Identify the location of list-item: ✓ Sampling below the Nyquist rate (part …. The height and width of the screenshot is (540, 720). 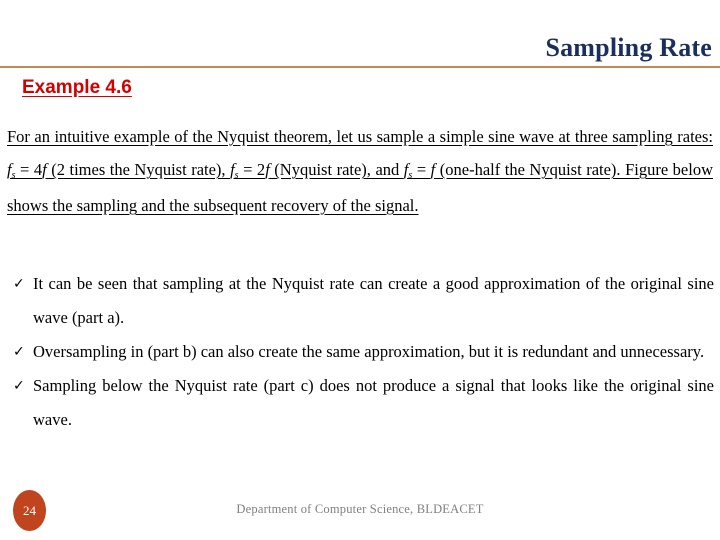
(362, 403).